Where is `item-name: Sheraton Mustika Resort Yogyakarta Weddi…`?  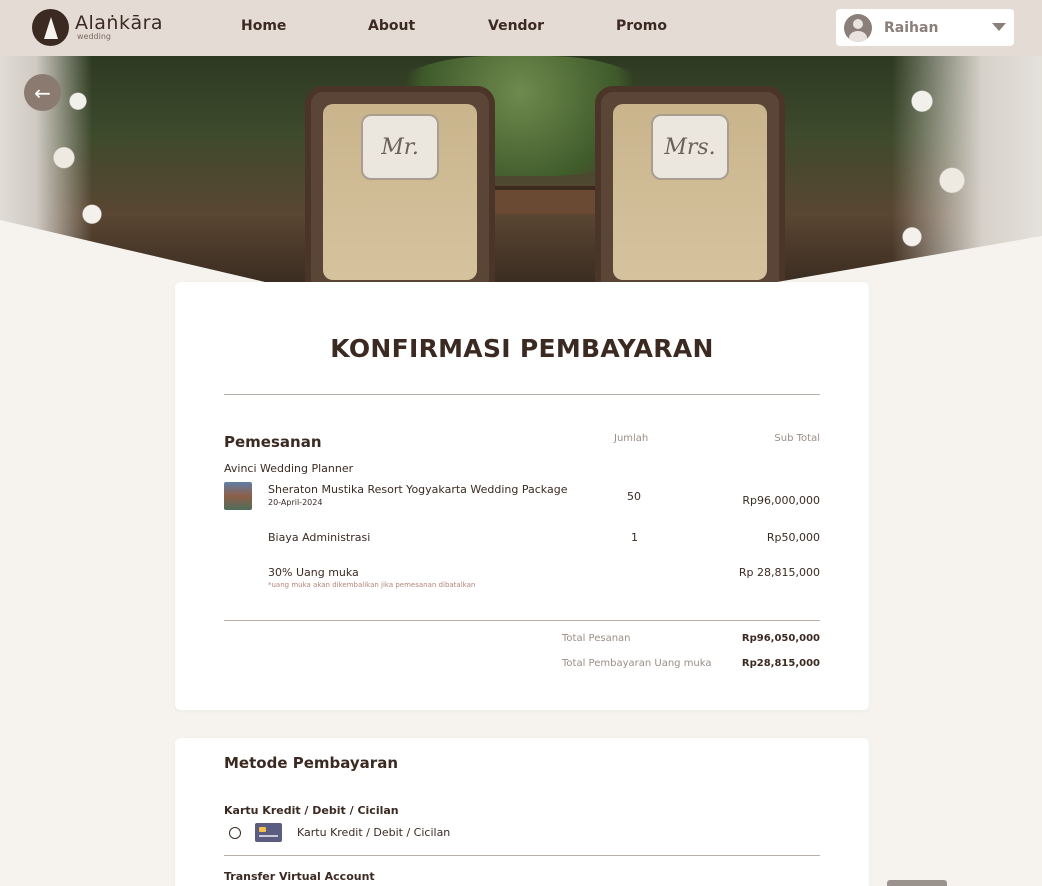
item-name: Sheraton Mustika Resort Yogyakarta Weddi… is located at coordinates (418, 489).